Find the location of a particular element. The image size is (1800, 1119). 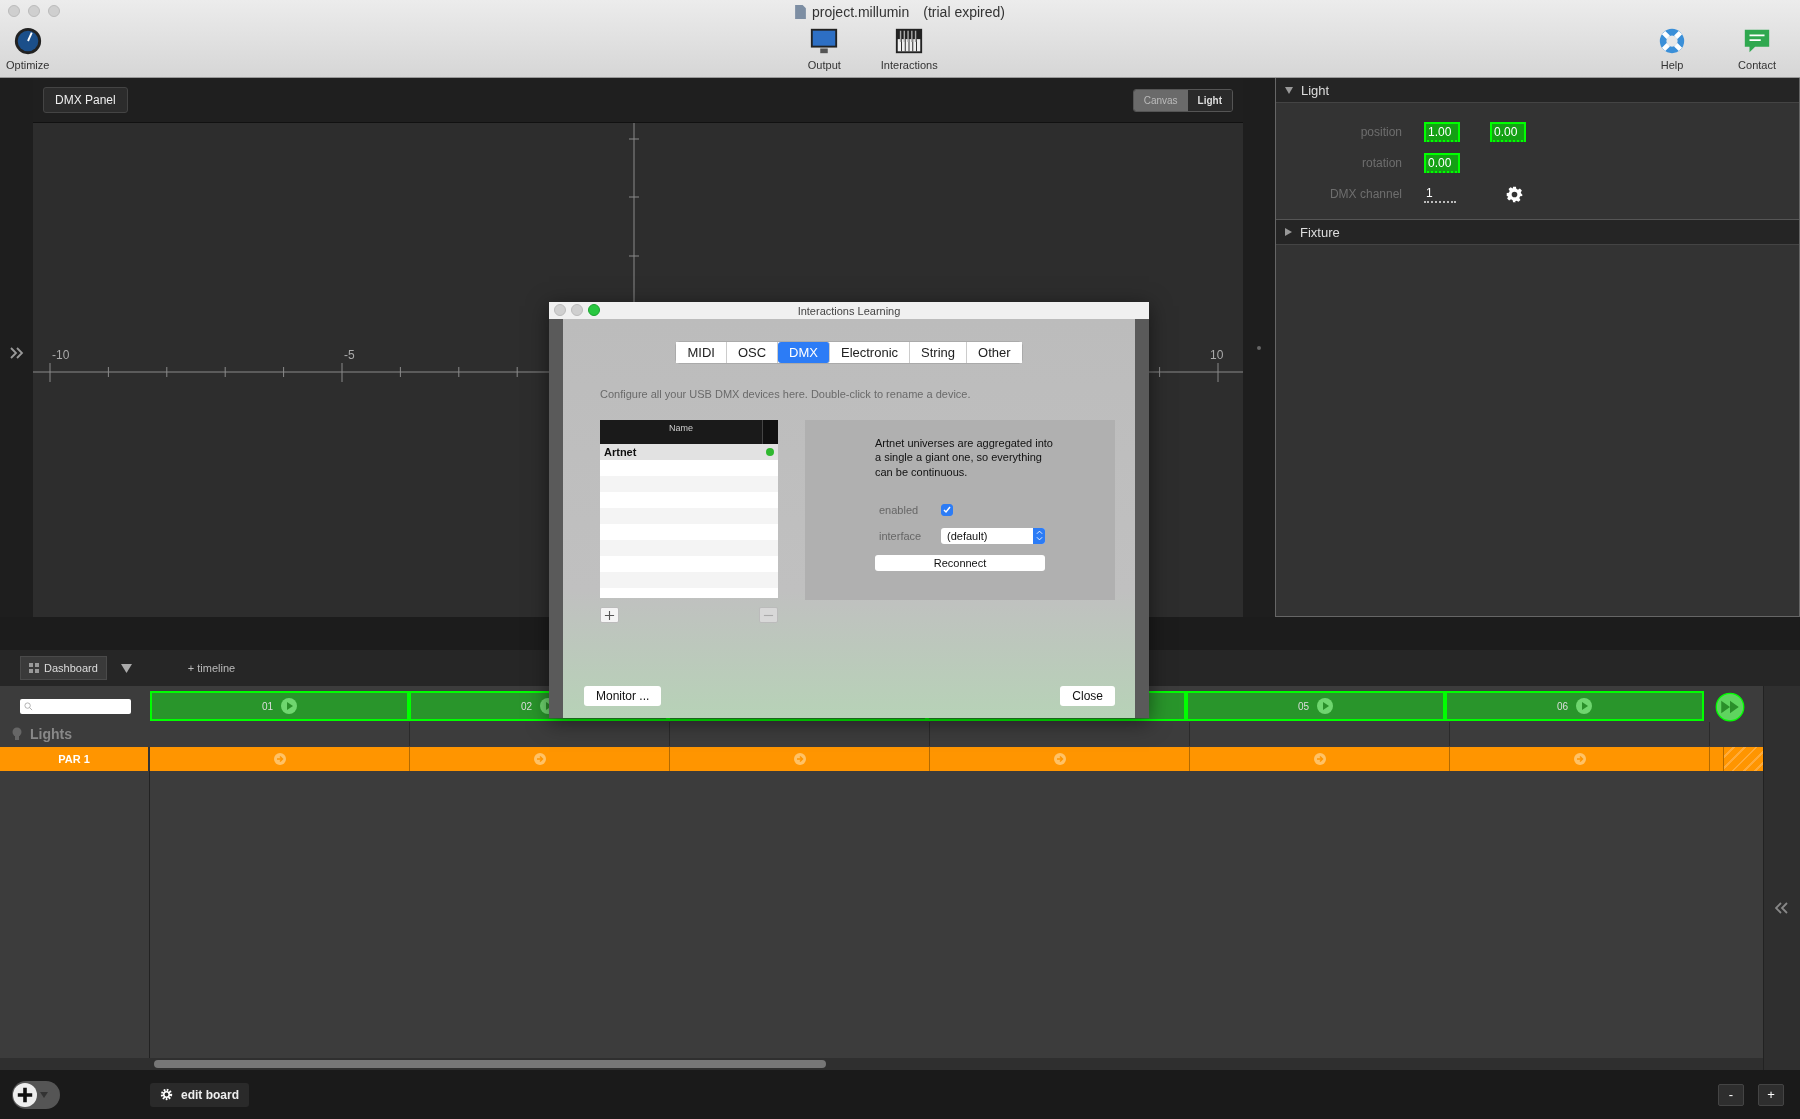

remove-device-button is located at coordinates (768, 615).